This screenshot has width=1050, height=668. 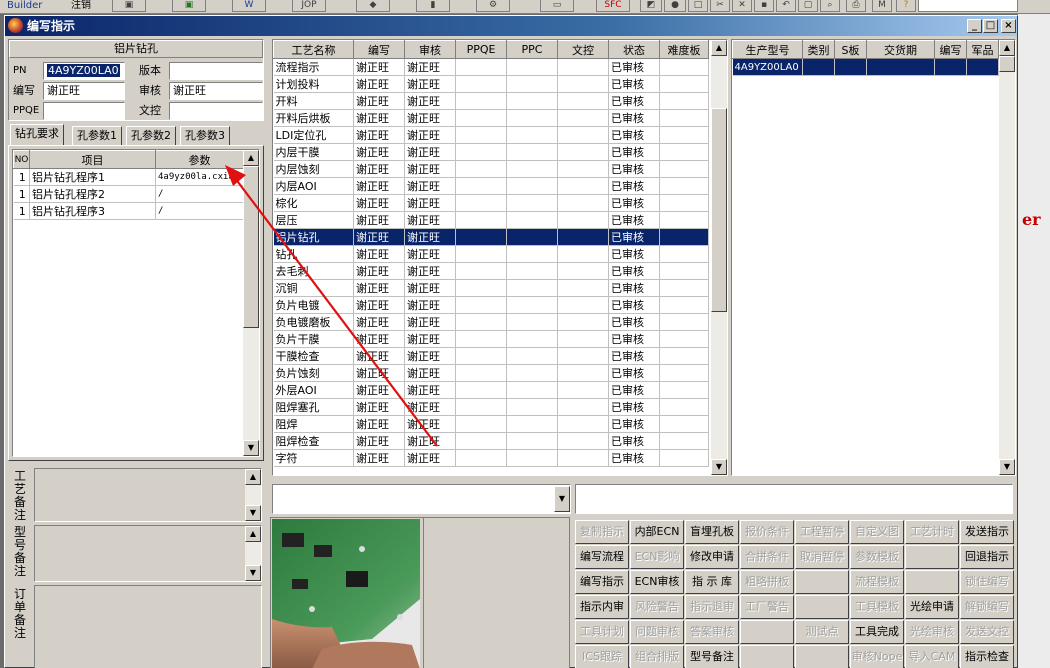 I want to click on table-row: 1 铝片钻孔程序1 4a9yz00la.cxia, so click(x=128, y=177).